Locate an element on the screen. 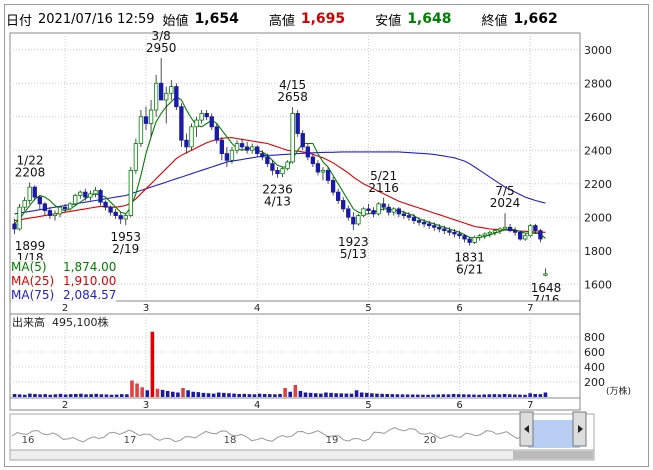 This screenshot has height=470, width=653. price-tick-label: 1800 is located at coordinates (598, 251).